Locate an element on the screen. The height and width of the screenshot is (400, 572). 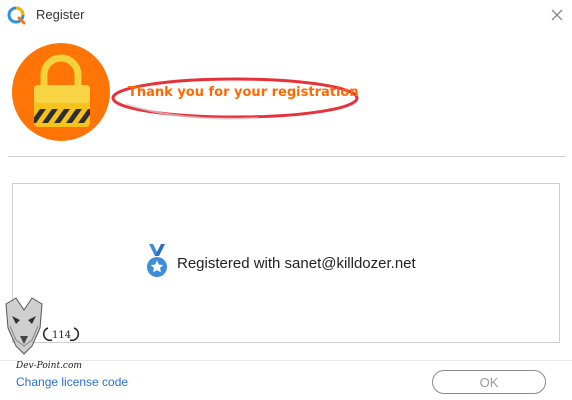
footer-divider is located at coordinates (286, 360).